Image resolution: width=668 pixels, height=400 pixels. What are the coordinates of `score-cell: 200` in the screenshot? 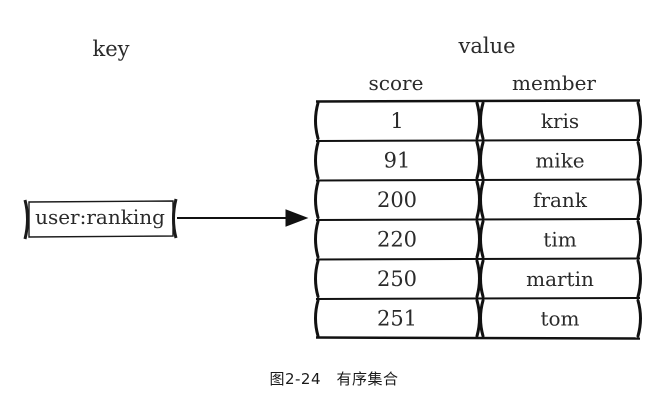 It's located at (397, 200).